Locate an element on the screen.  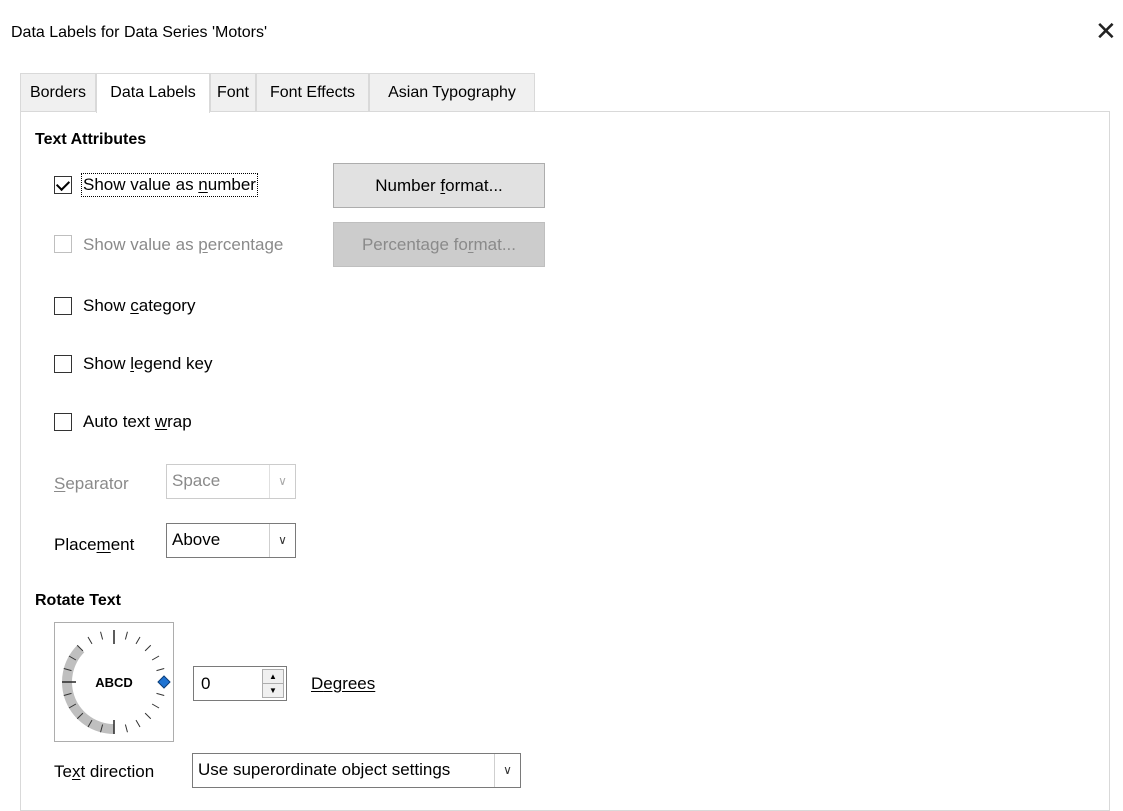
auto-text-wrap-label: Auto text wrap is located at coordinates (137, 422).